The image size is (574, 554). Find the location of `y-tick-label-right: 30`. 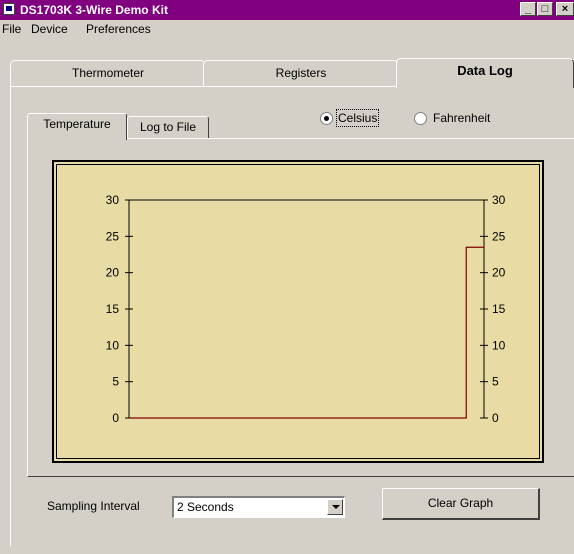

y-tick-label-right: 30 is located at coordinates (499, 200).